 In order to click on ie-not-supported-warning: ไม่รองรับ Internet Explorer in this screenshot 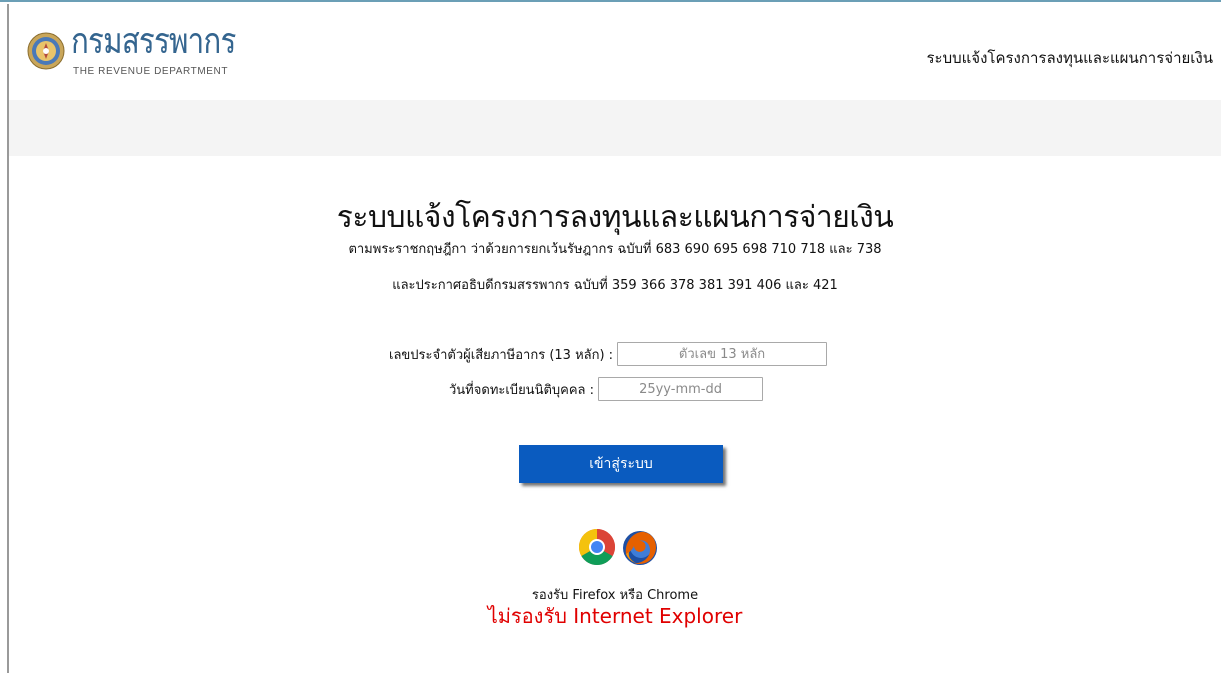, I will do `click(615, 616)`.